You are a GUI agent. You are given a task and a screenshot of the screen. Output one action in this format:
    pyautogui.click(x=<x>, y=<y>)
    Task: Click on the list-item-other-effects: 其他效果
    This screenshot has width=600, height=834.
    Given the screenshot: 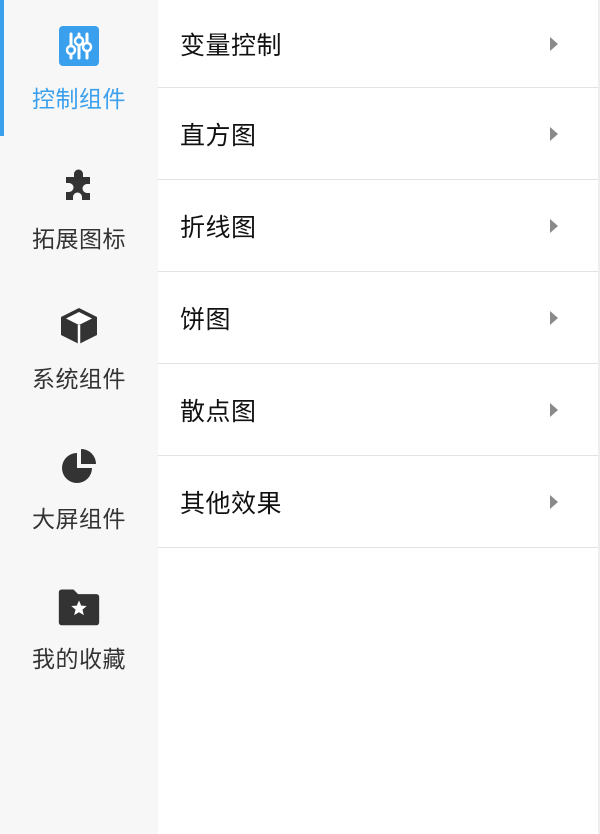 What is the action you would take?
    pyautogui.click(x=378, y=502)
    